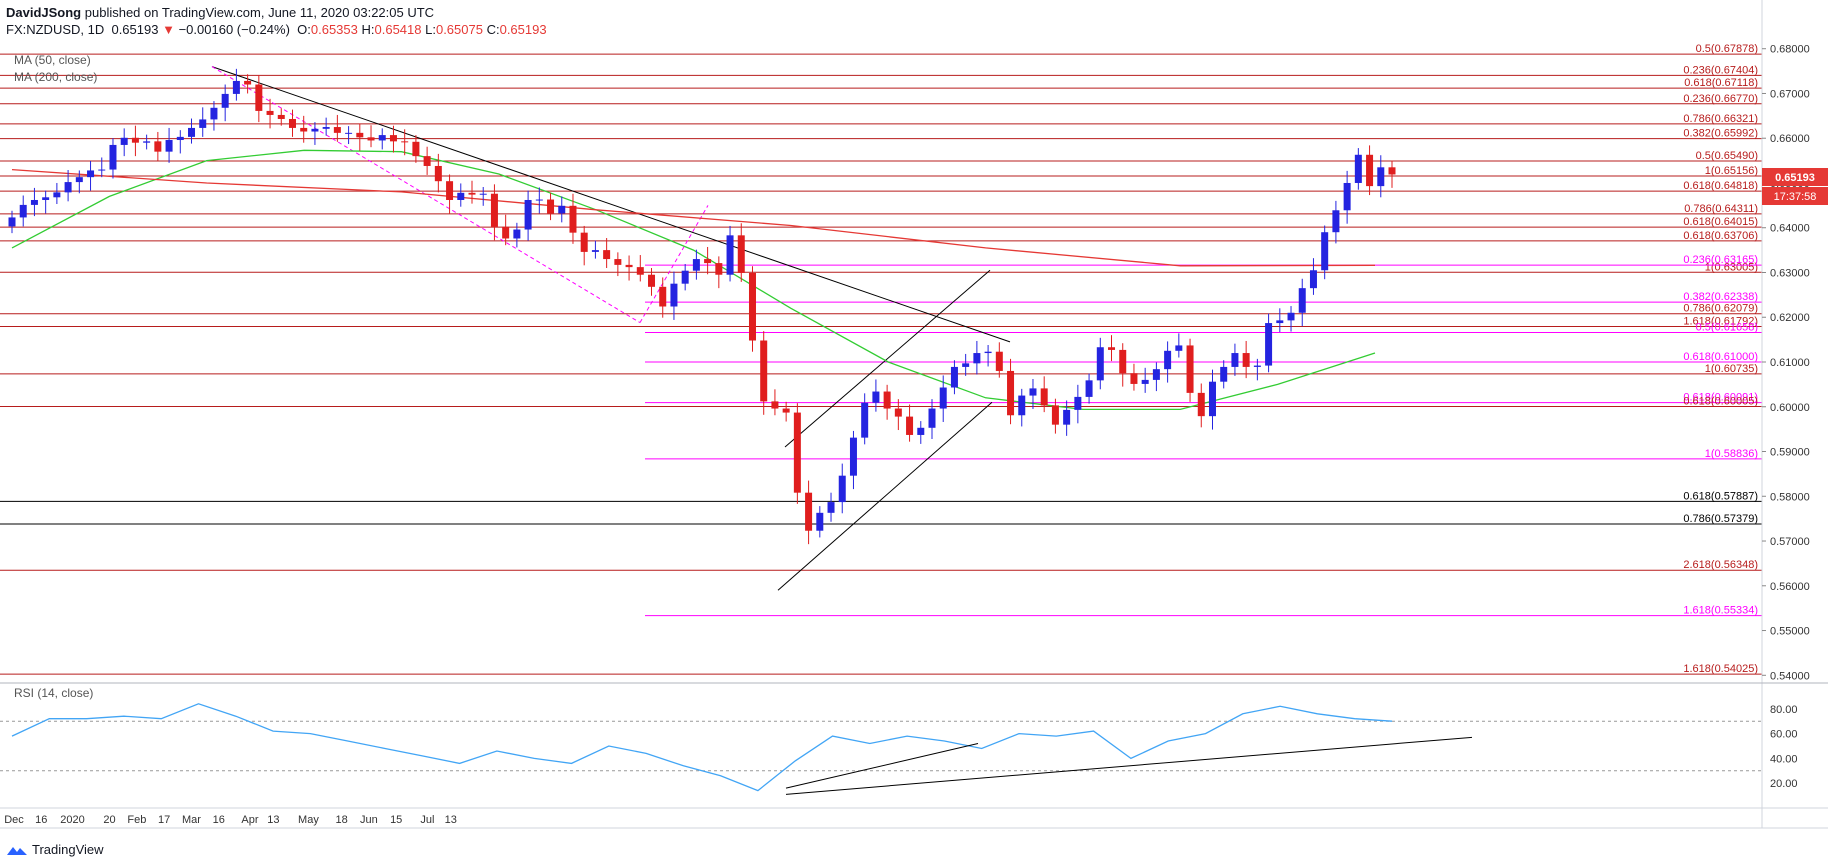 This screenshot has width=1828, height=868. Describe the element at coordinates (1790, 50) in the screenshot. I see `y-tick-label: 0.68000` at that location.